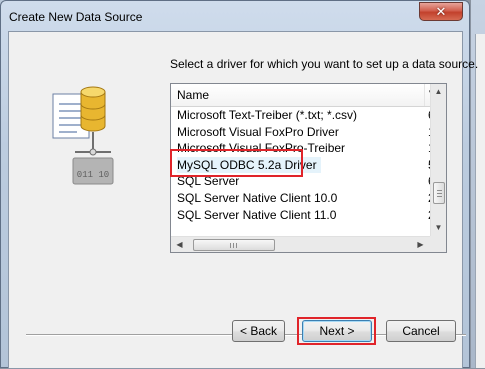  I want to click on selected-driver-highlight, so click(236, 163).